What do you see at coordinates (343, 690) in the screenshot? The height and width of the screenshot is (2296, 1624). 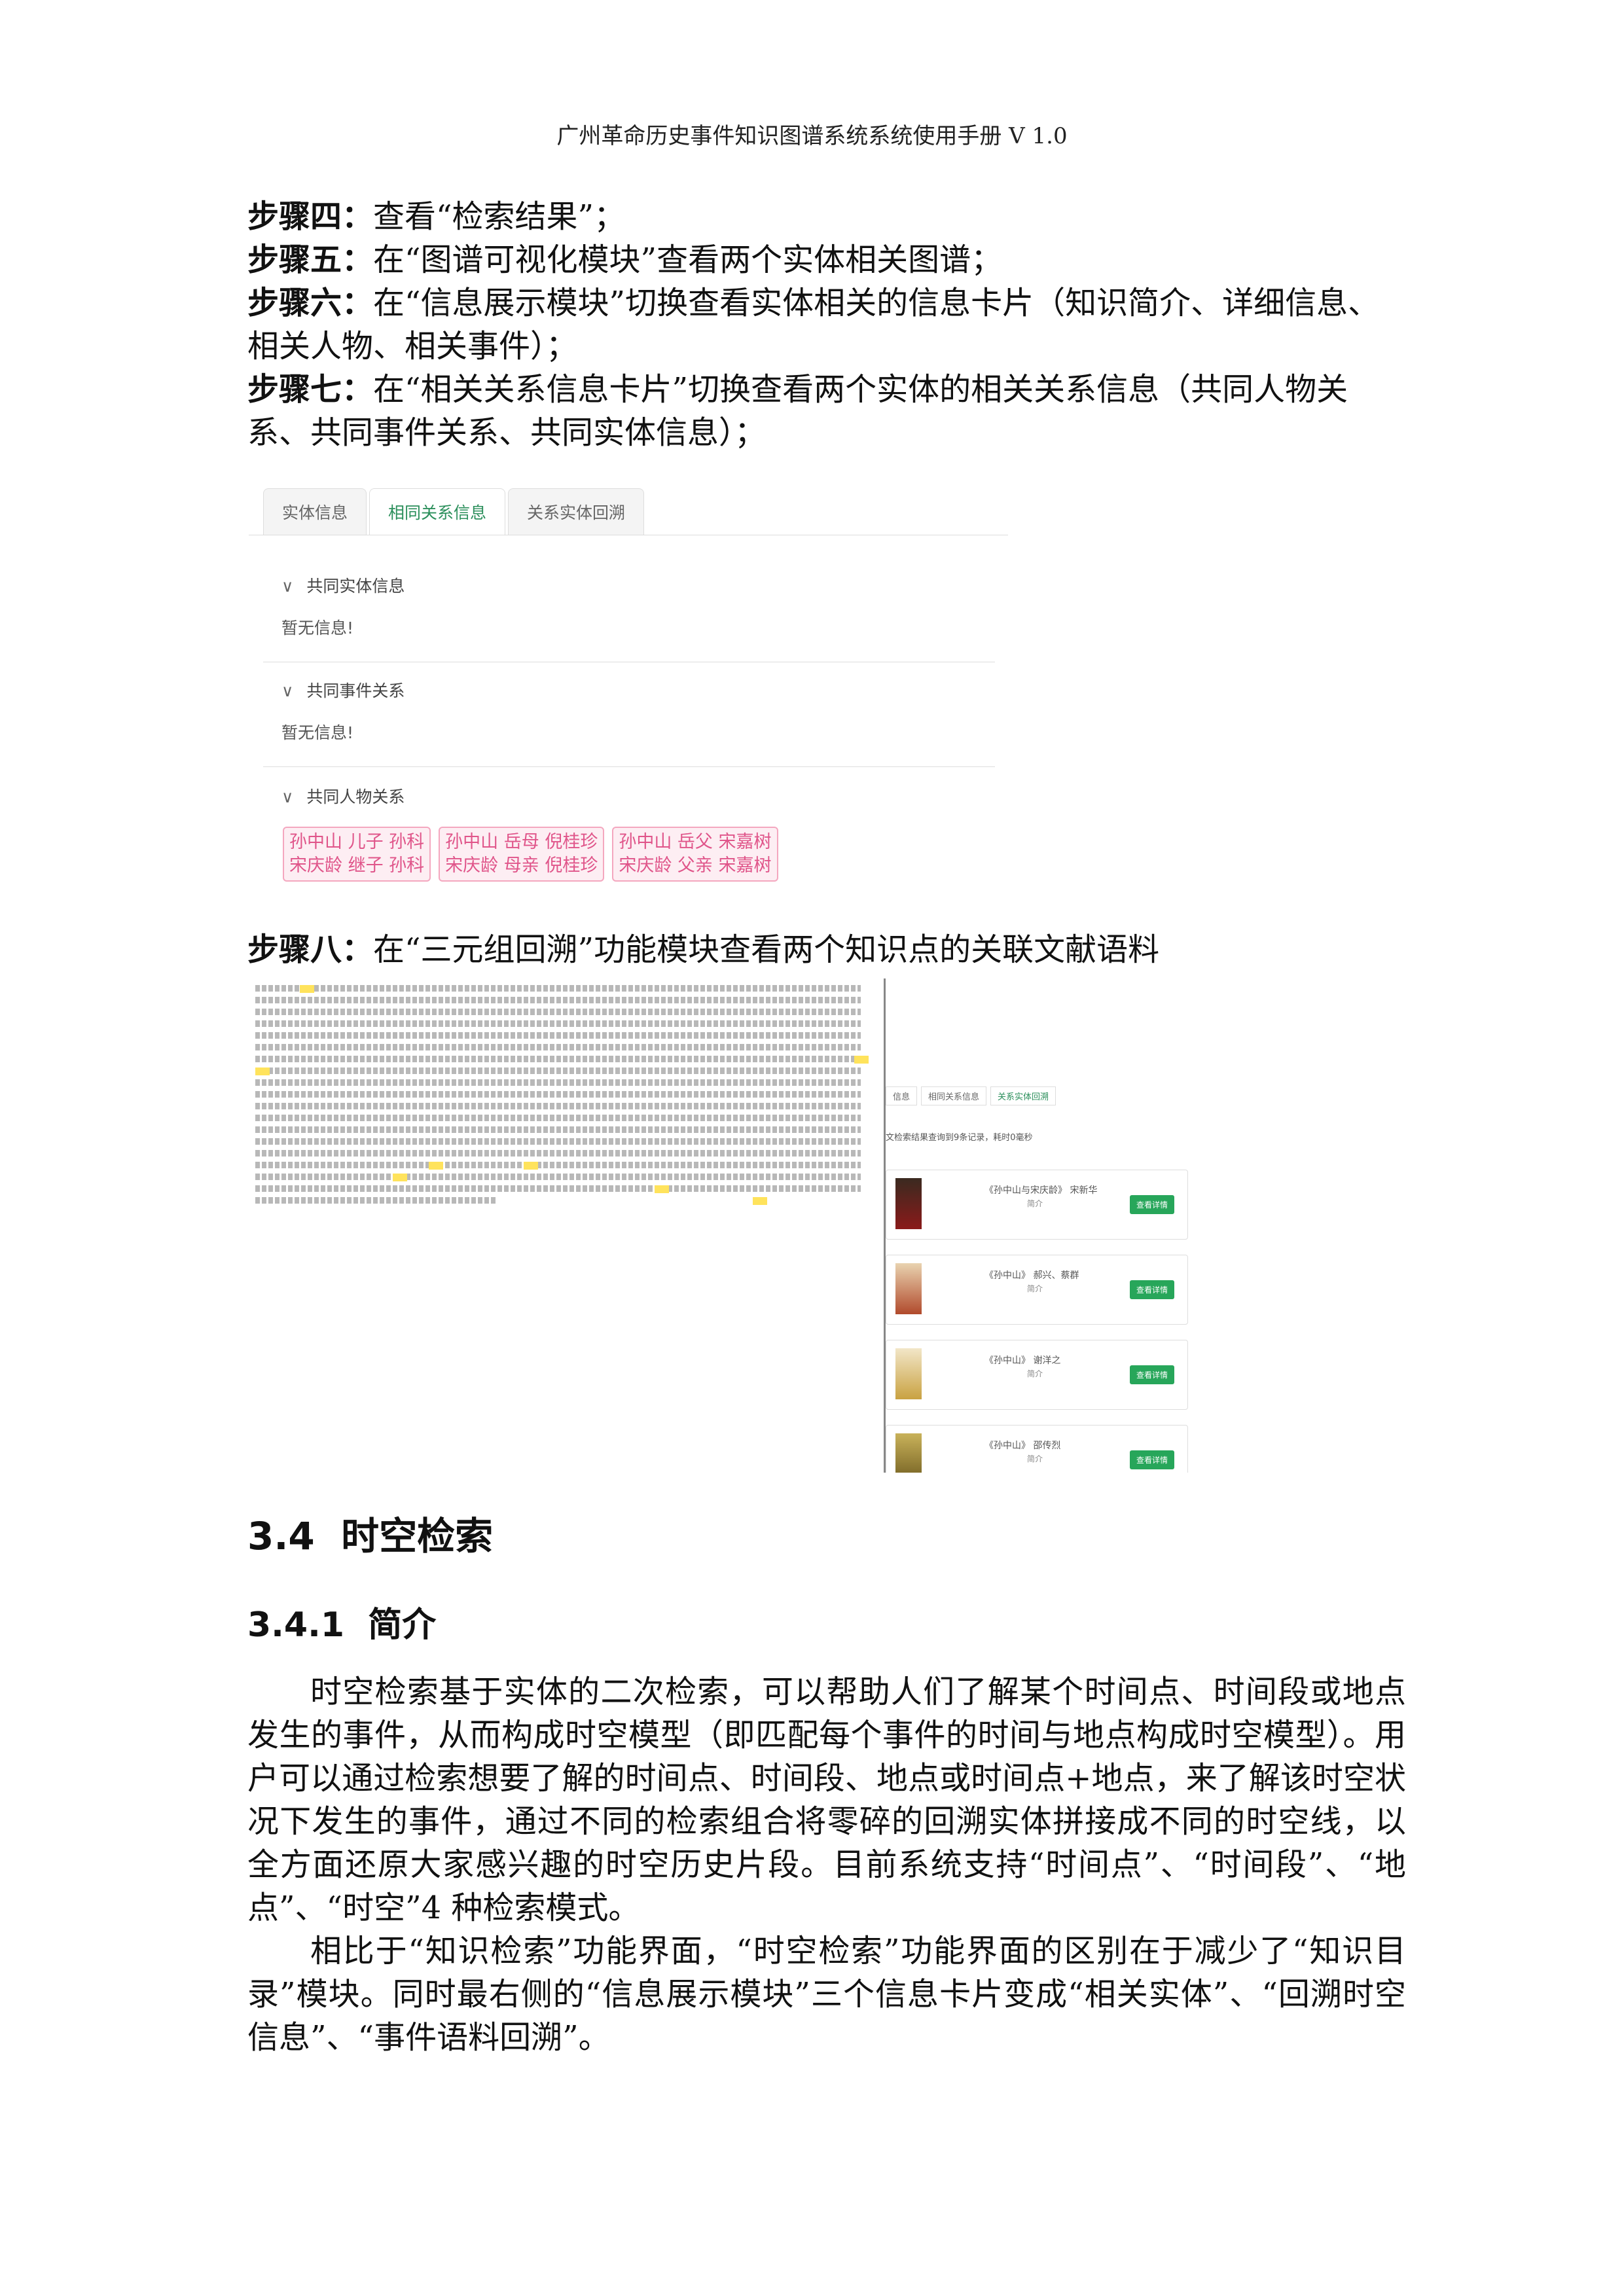 I see `section-common-event: ∨ 共同事件关系` at bounding box center [343, 690].